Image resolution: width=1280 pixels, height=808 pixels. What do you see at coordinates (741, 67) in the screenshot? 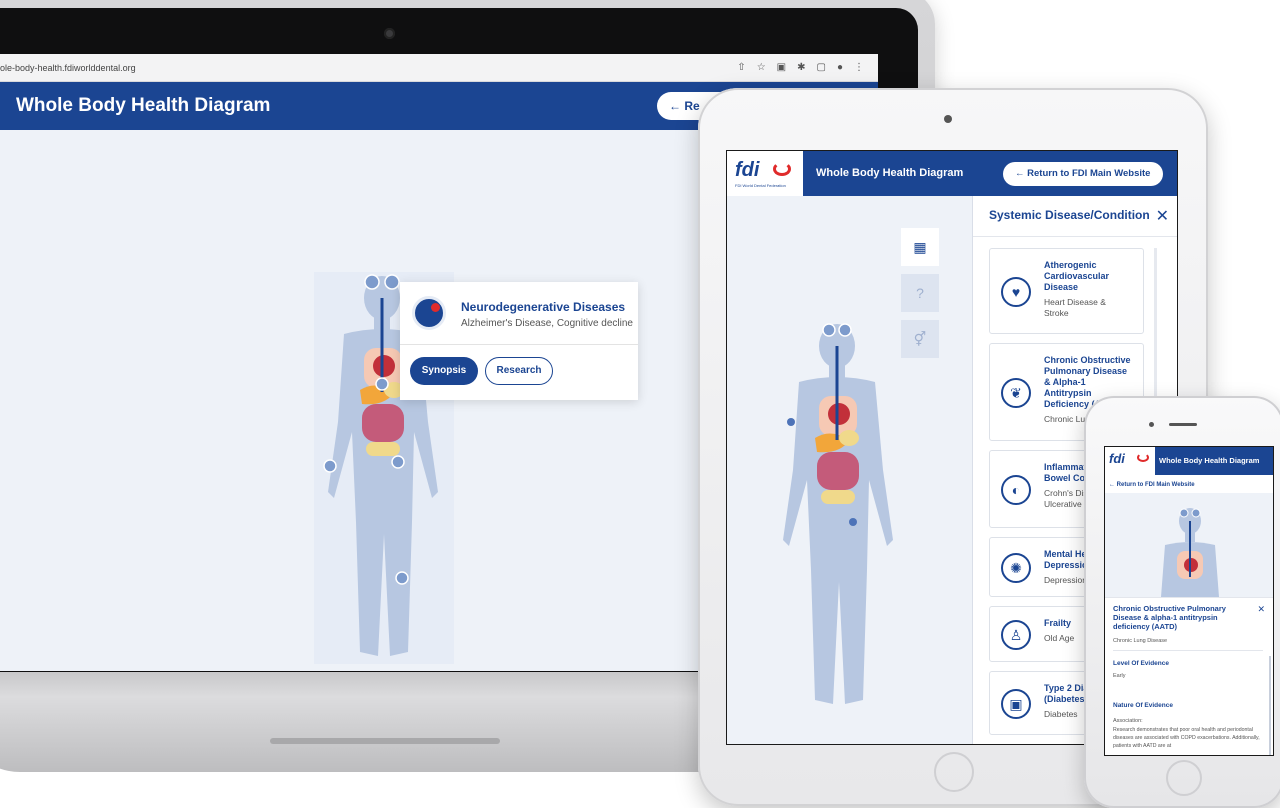
I see `share-icon: ⇧` at bounding box center [741, 67].